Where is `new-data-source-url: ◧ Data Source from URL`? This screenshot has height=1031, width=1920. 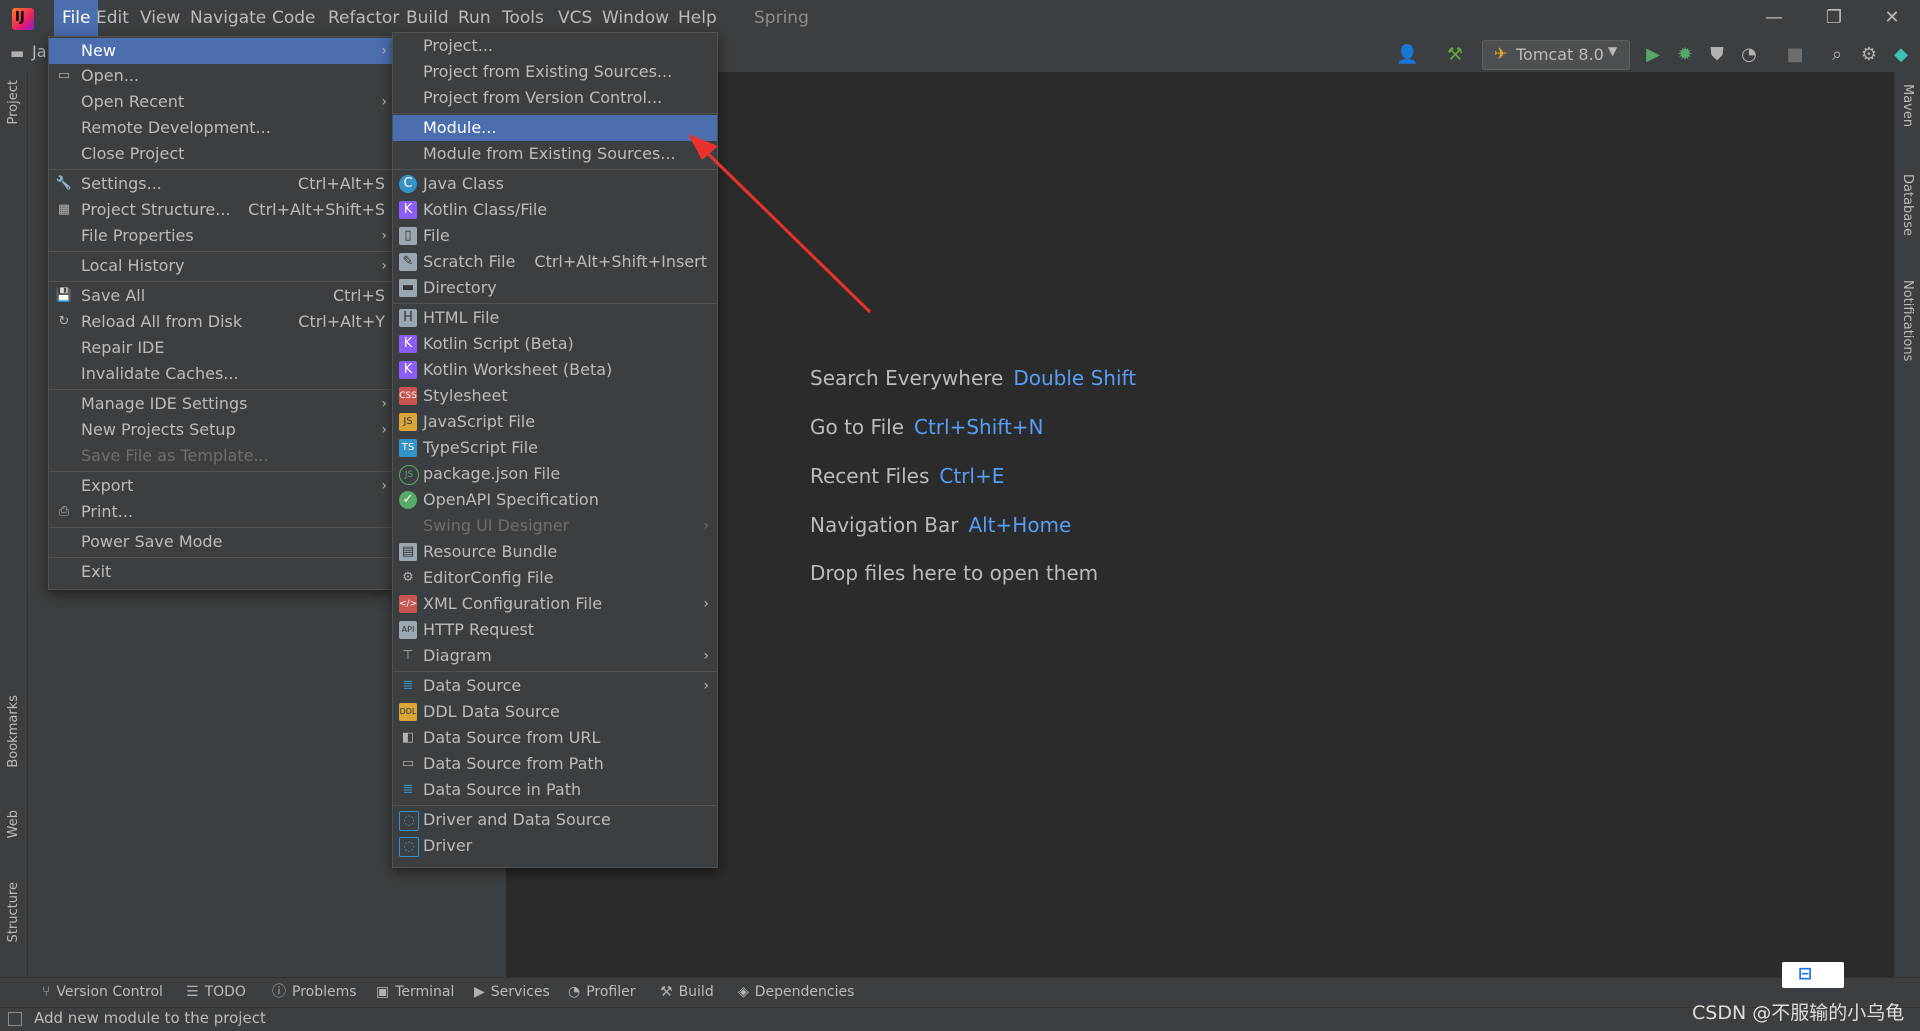 new-data-source-url: ◧ Data Source from URL is located at coordinates (555, 738).